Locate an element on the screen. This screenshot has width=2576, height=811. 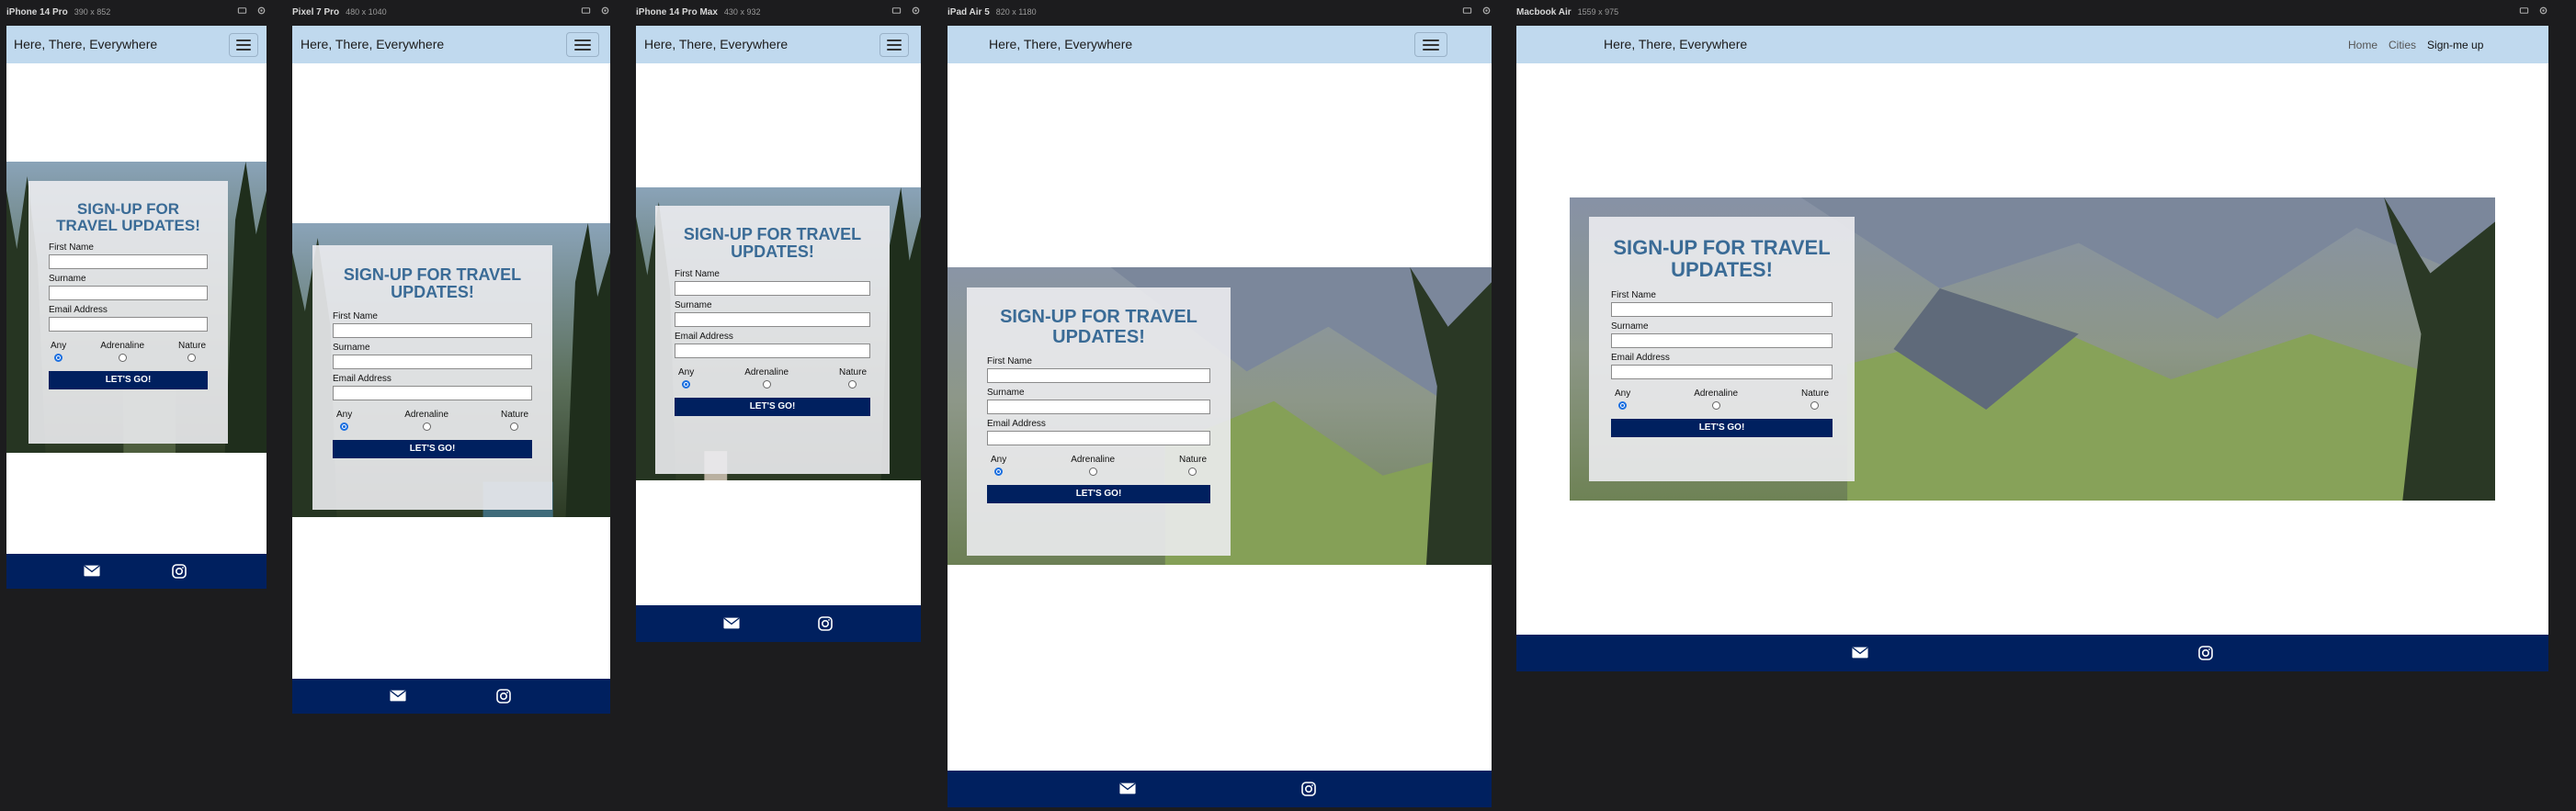
nav-link-sign-me-up: Sign-me up is located at coordinates (2455, 45).